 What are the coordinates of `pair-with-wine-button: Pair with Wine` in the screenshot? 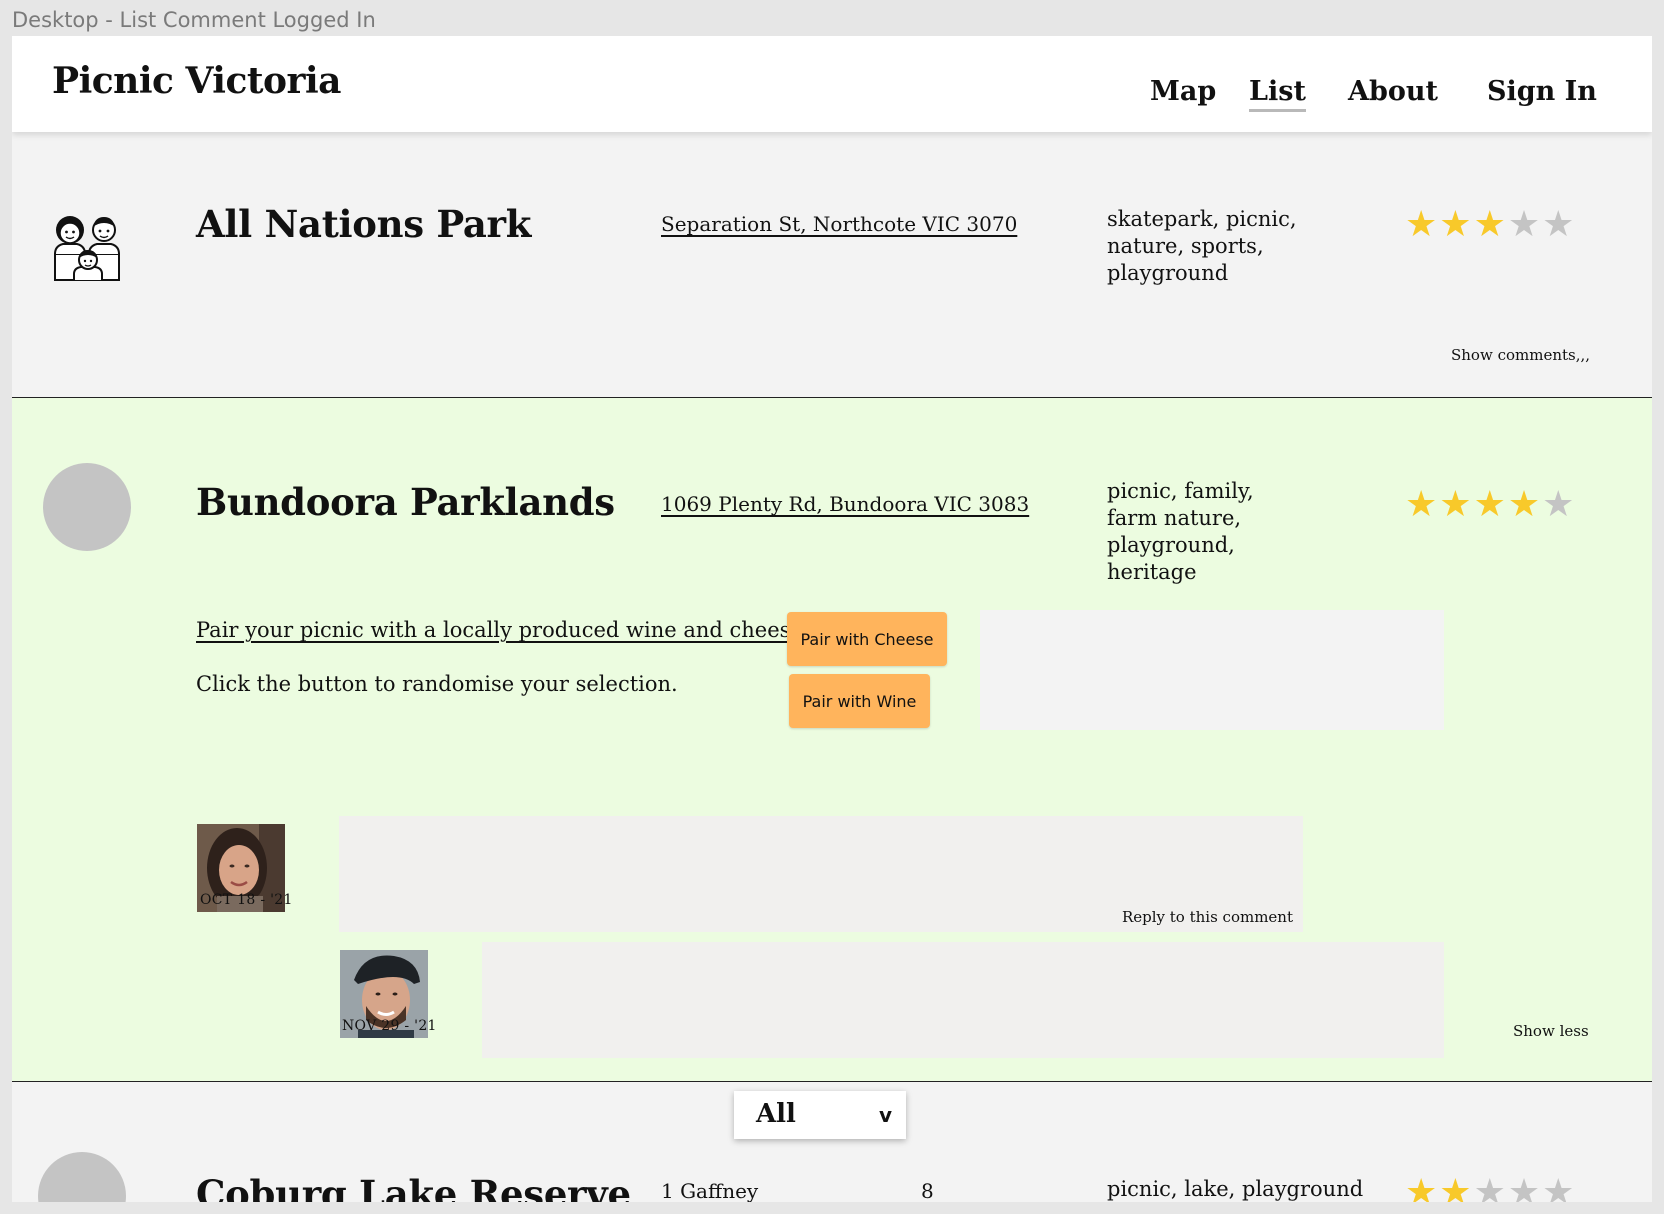 It's located at (859, 701).